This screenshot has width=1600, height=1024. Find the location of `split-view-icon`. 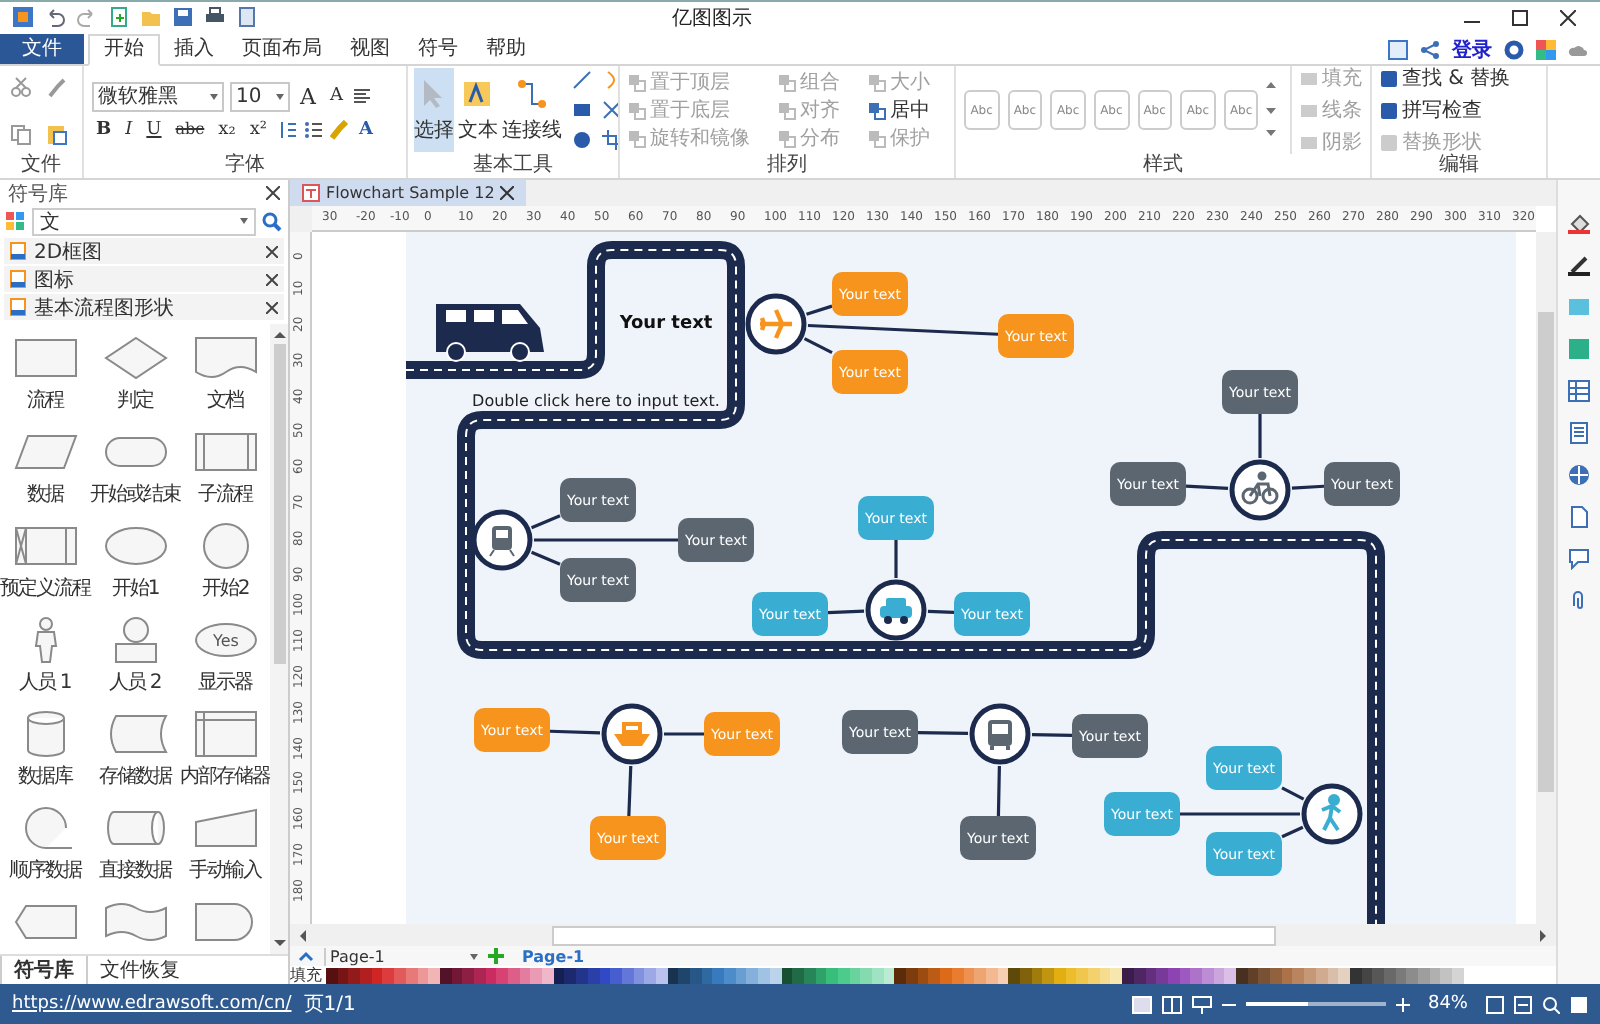

split-view-icon is located at coordinates (1171, 1004).